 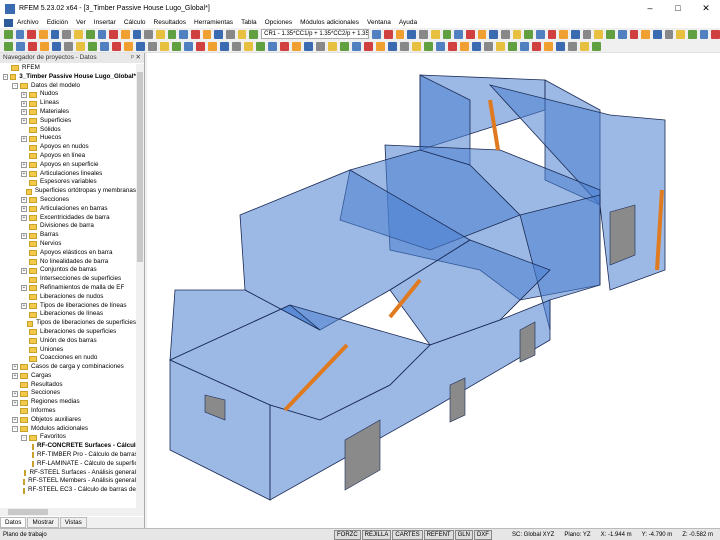 I want to click on menu-item: Opciones, so click(x=278, y=22).